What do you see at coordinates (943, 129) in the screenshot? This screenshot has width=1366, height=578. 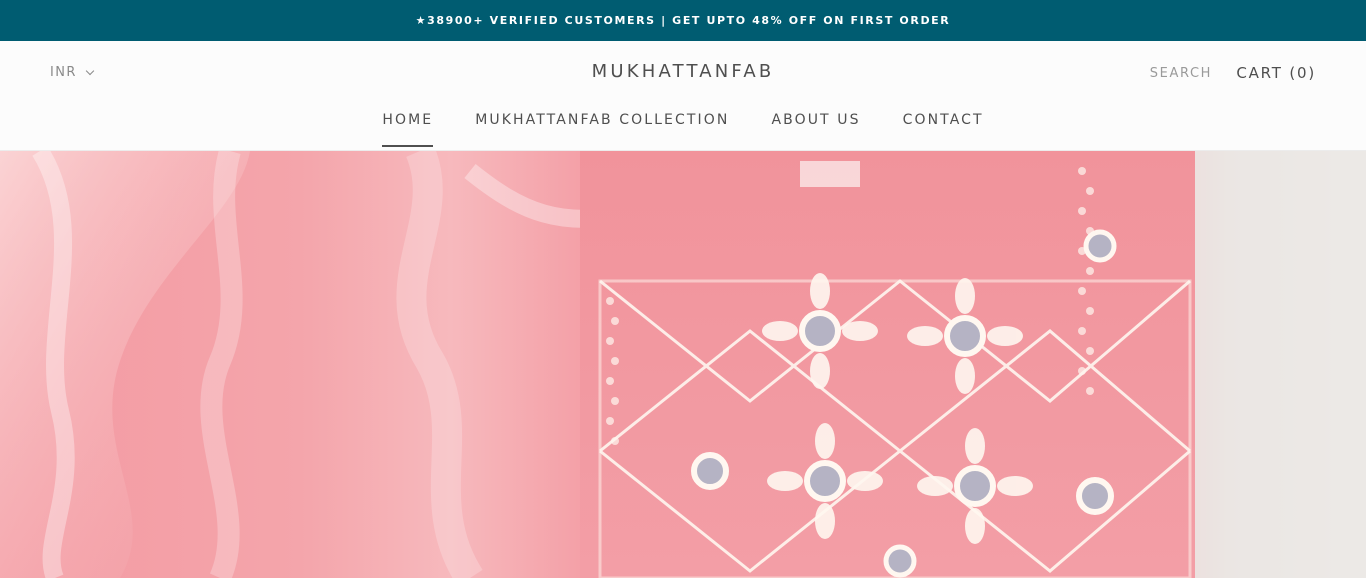 I see `nav-item-contact: CONTACT` at bounding box center [943, 129].